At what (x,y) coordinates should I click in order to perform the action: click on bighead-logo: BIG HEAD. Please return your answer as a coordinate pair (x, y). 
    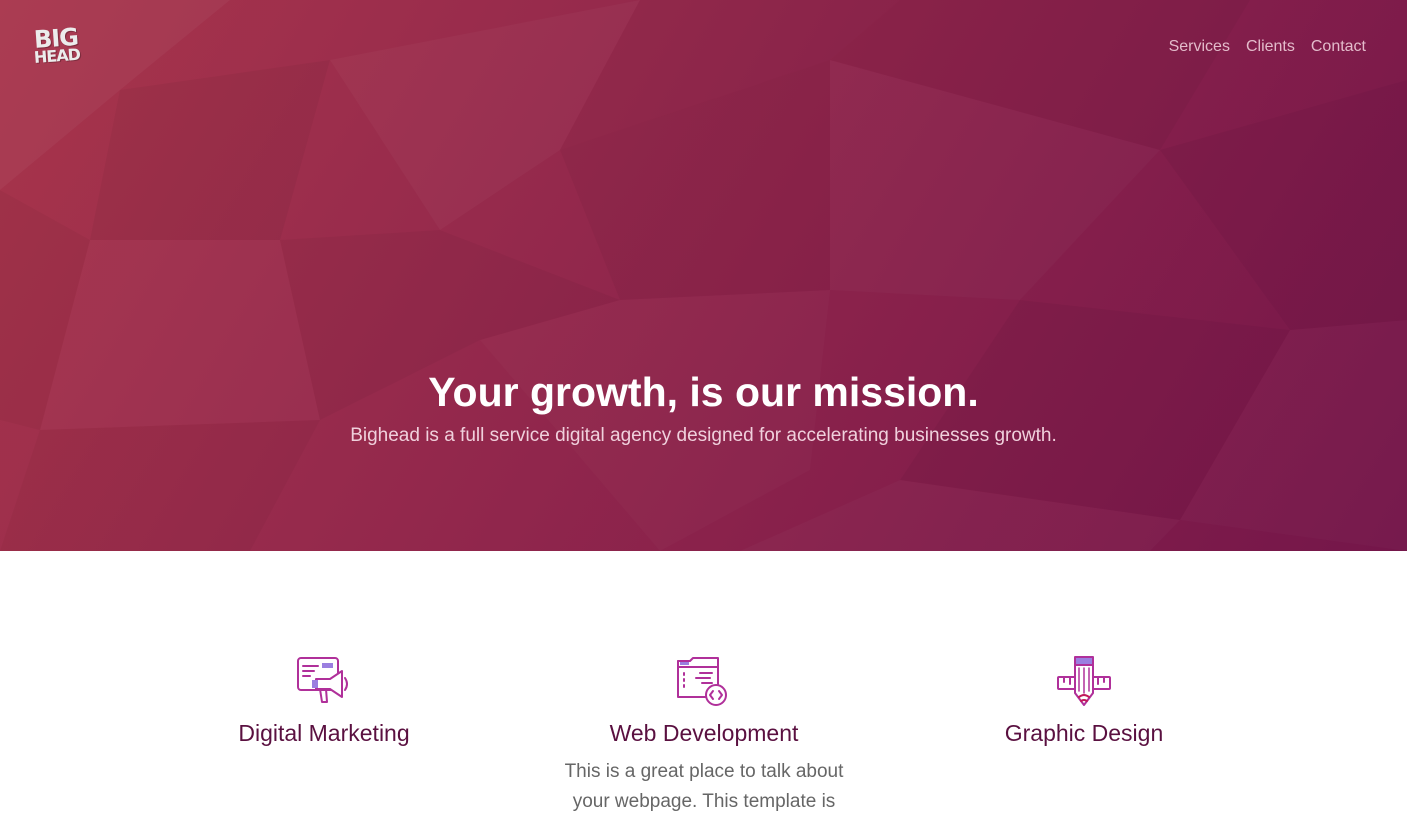
    Looking at the image, I should click on (61, 46).